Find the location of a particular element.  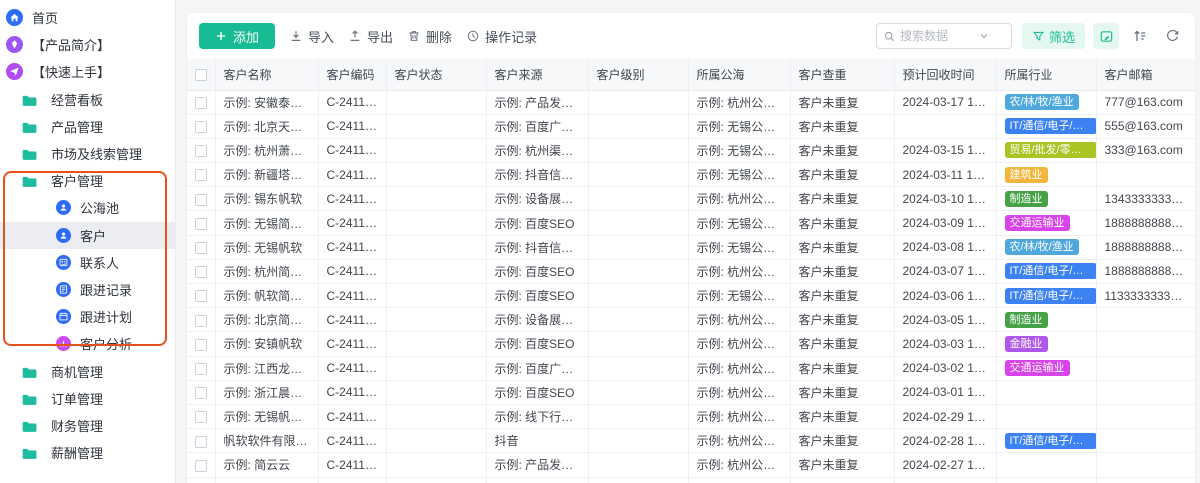

cell-pool: 示例: 杭州公海池 is located at coordinates (739, 392).